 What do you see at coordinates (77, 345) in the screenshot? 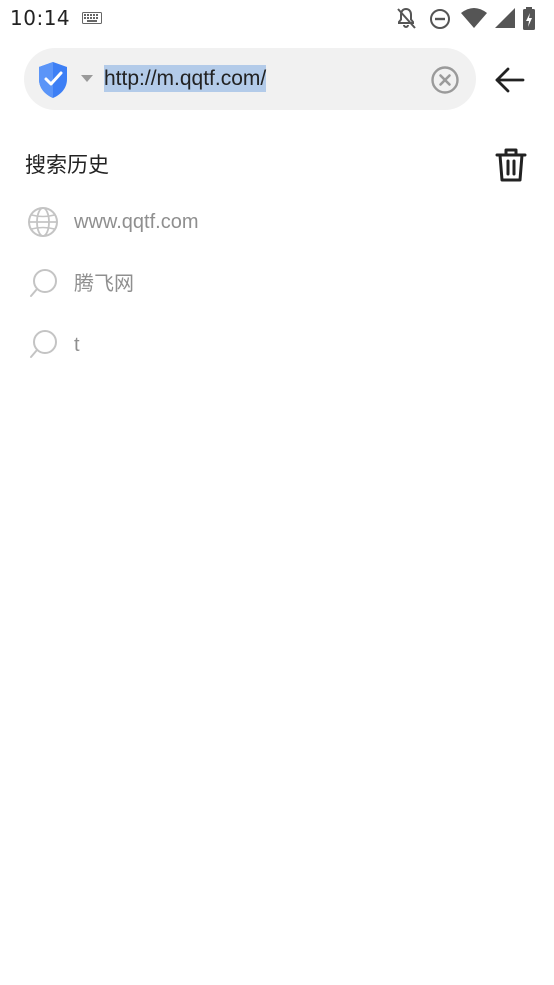
I see `history-item-label: t` at bounding box center [77, 345].